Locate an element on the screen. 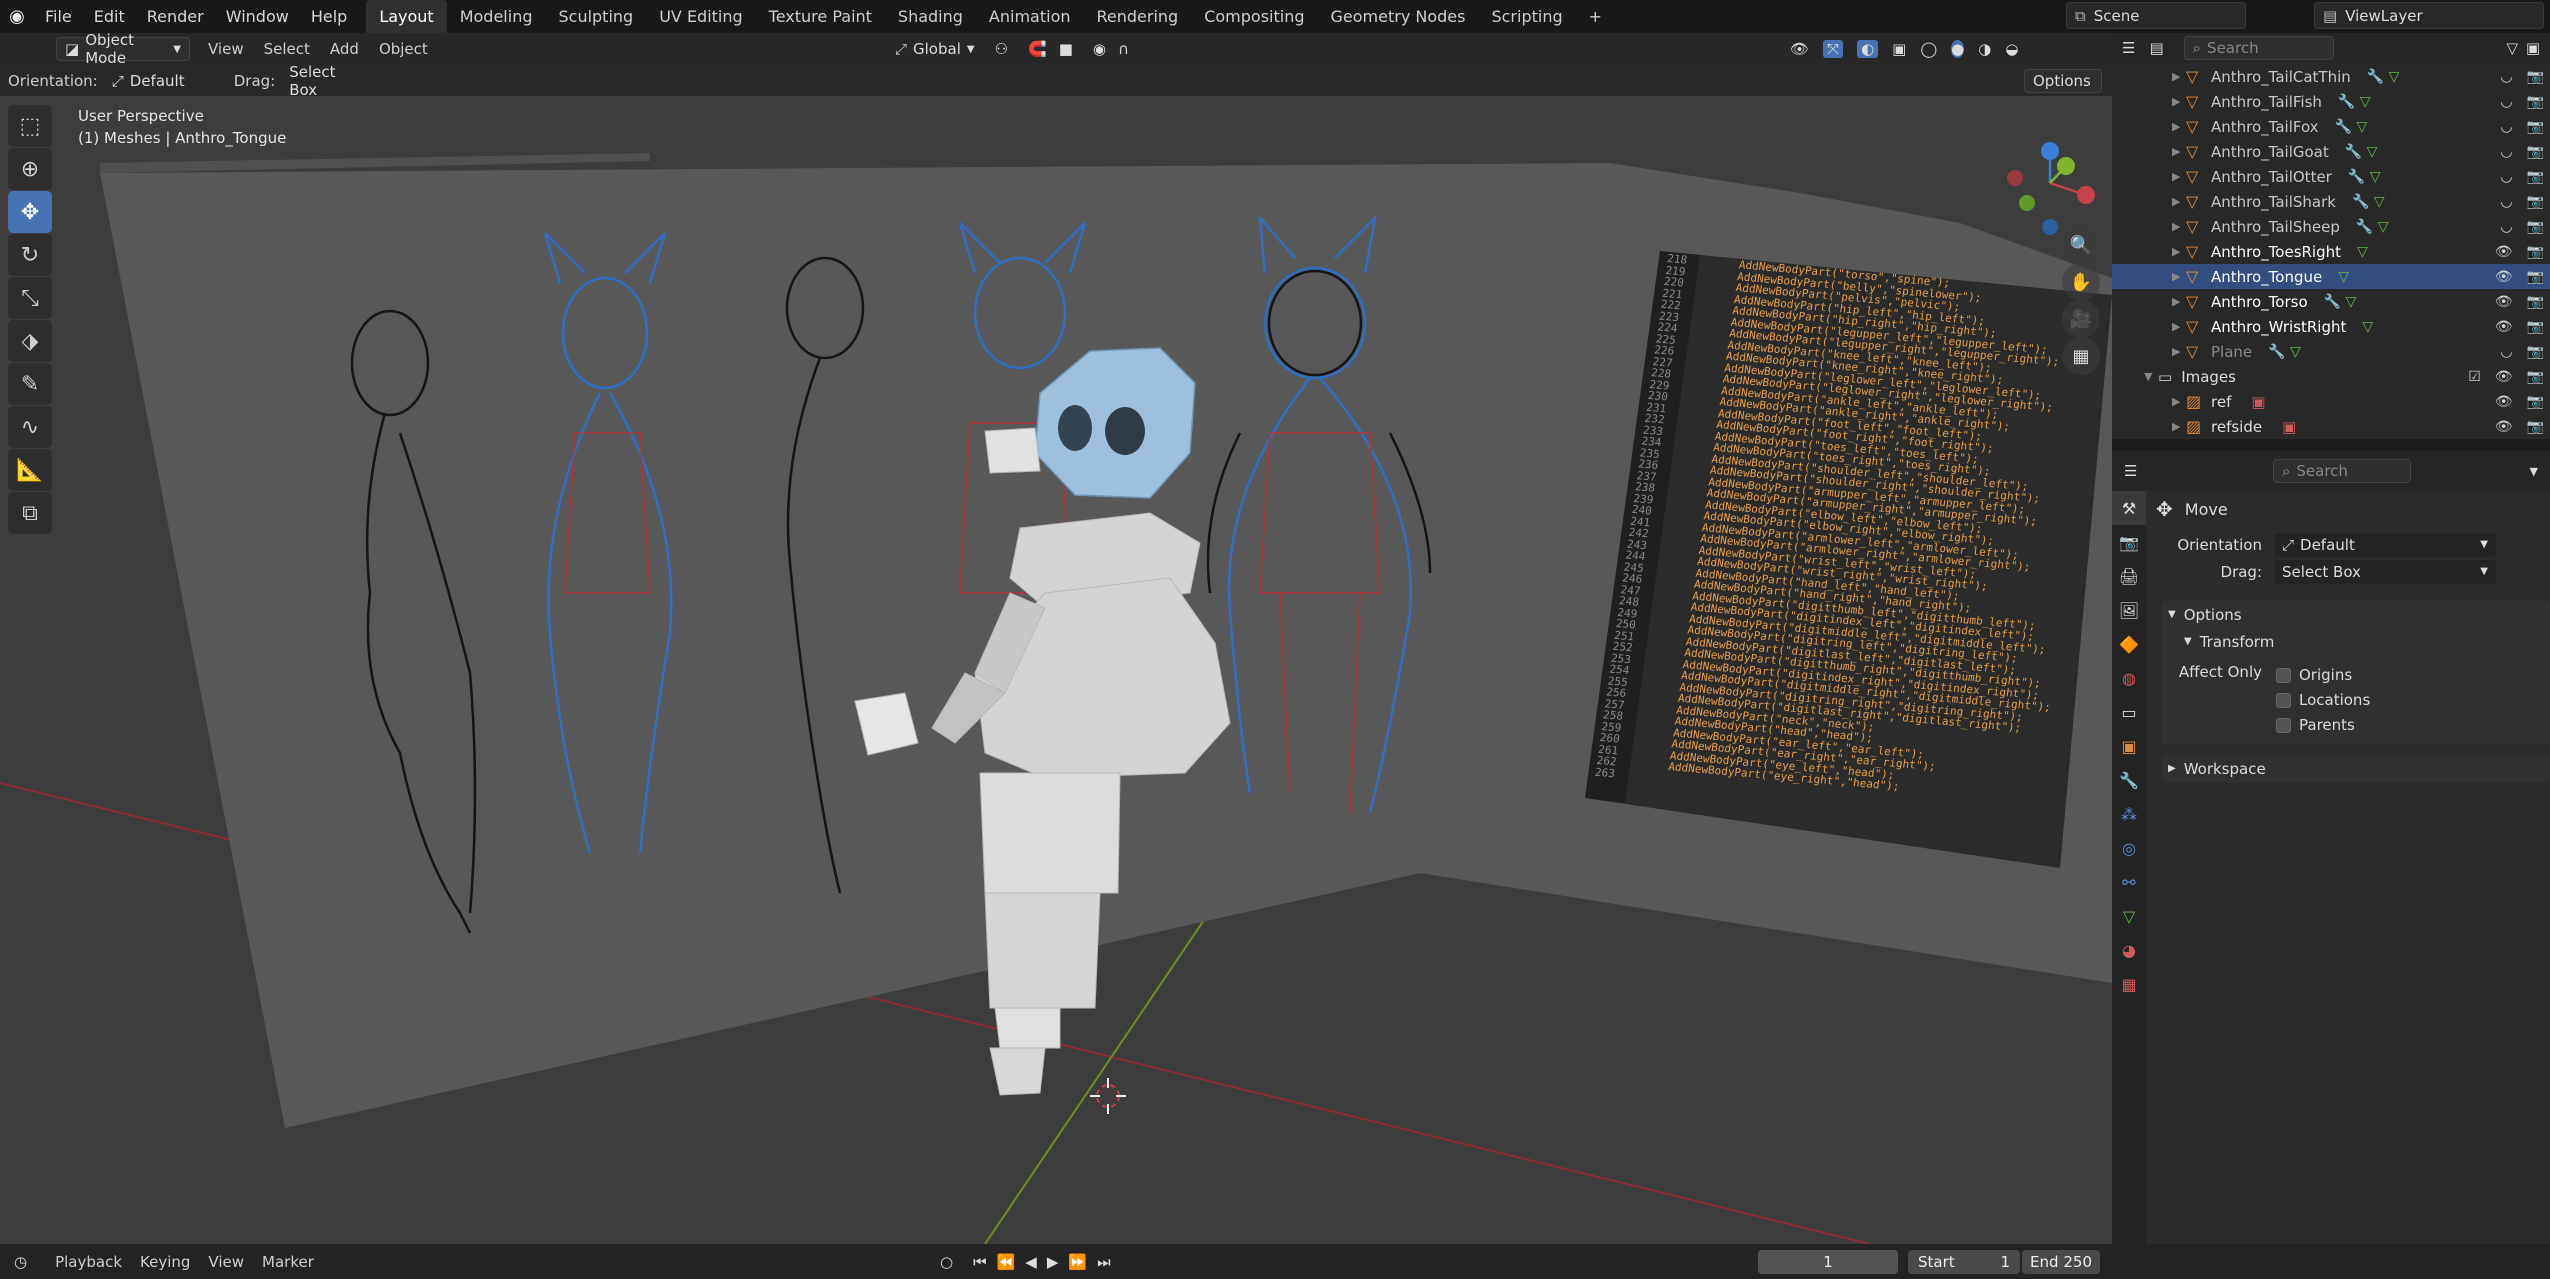  menu-edit: Edit is located at coordinates (109, 16).